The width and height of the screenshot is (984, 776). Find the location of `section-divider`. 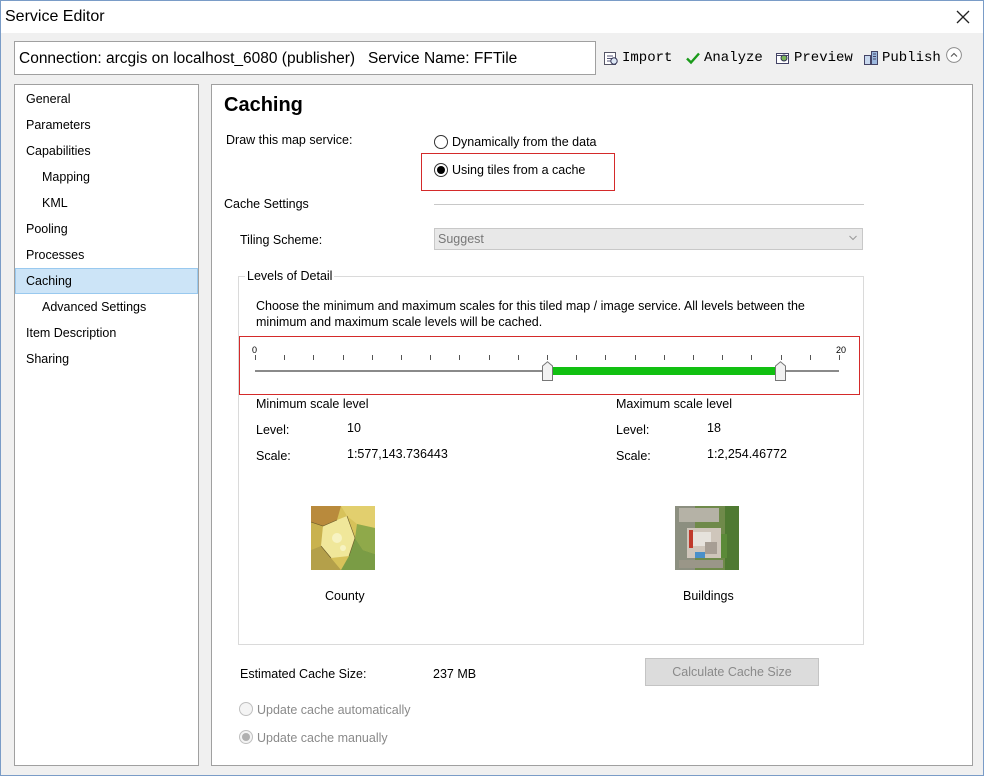

section-divider is located at coordinates (649, 204).